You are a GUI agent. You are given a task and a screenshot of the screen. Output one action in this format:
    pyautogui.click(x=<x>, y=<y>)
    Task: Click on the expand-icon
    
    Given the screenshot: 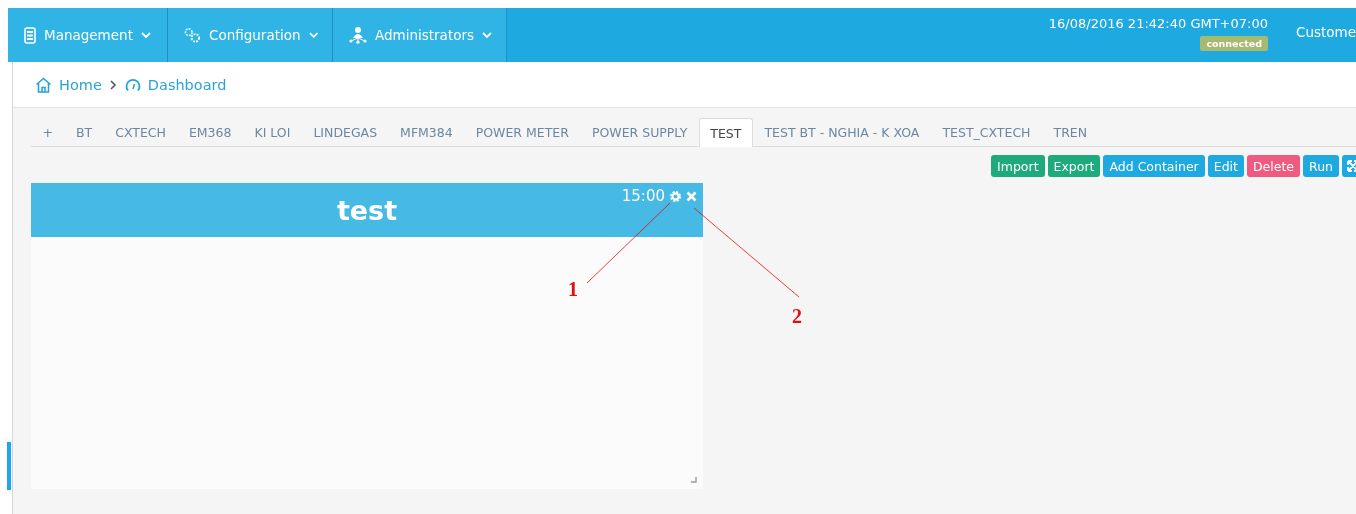 What is the action you would take?
    pyautogui.click(x=1351, y=166)
    